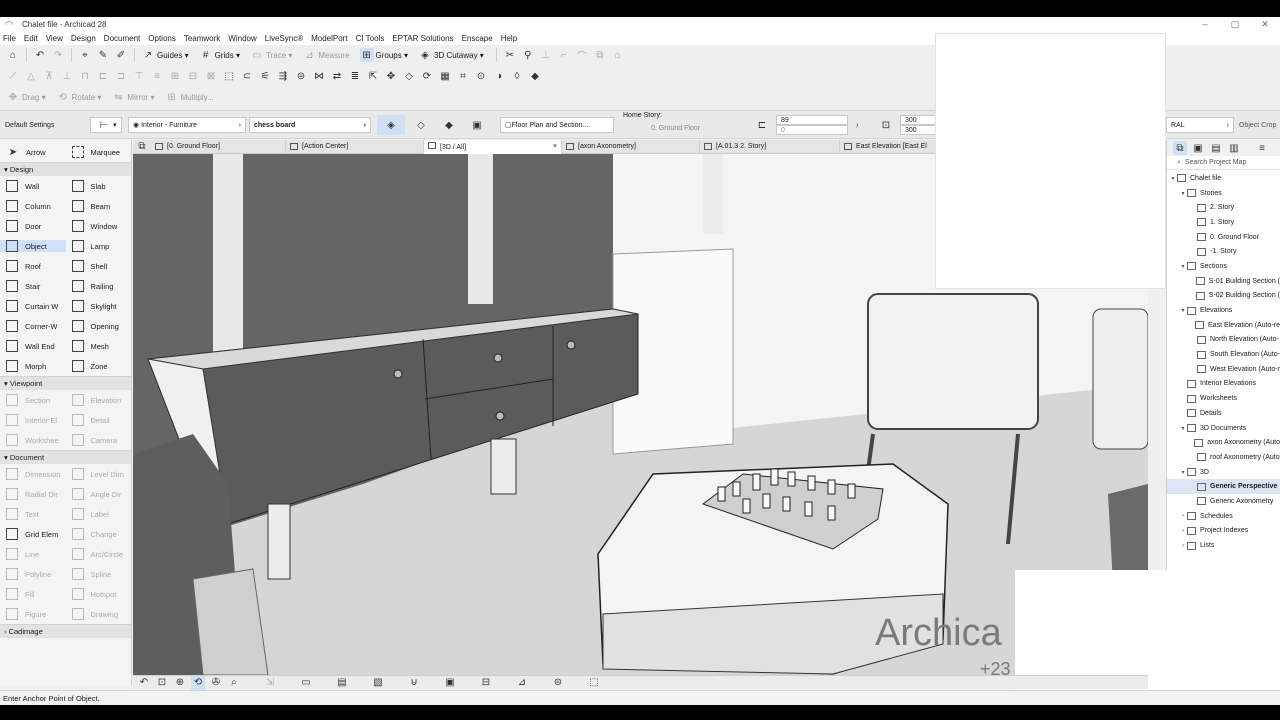  Describe the element at coordinates (493, 146) in the screenshot. I see `tab-3d-all: [3D / All] ×` at that location.